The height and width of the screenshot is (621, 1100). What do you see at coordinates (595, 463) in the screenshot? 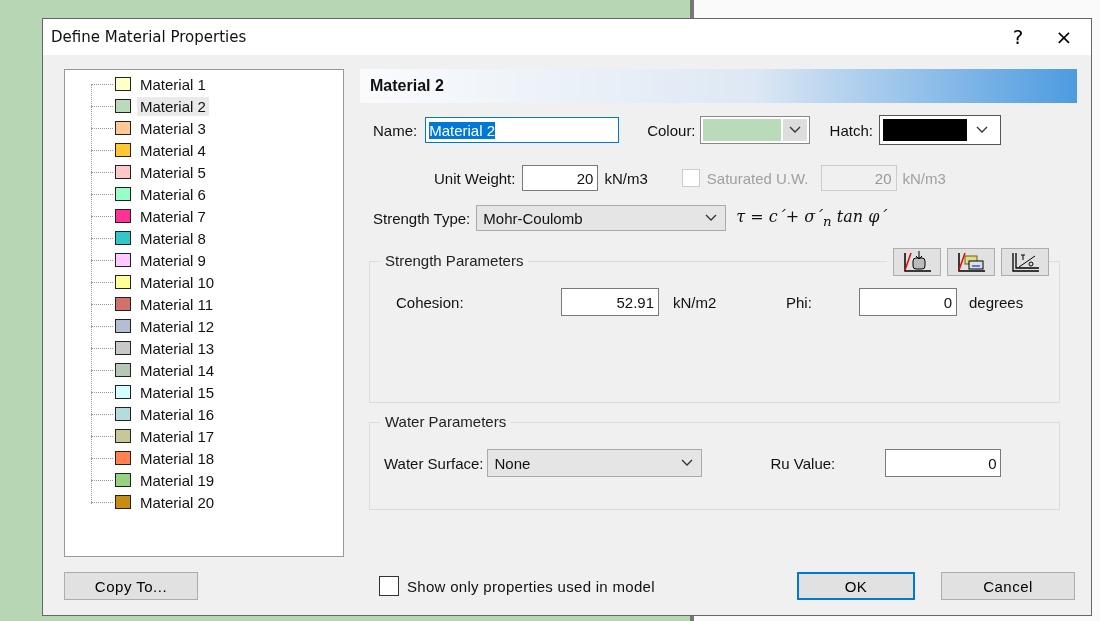
I see `water-surface-dropdown: None` at bounding box center [595, 463].